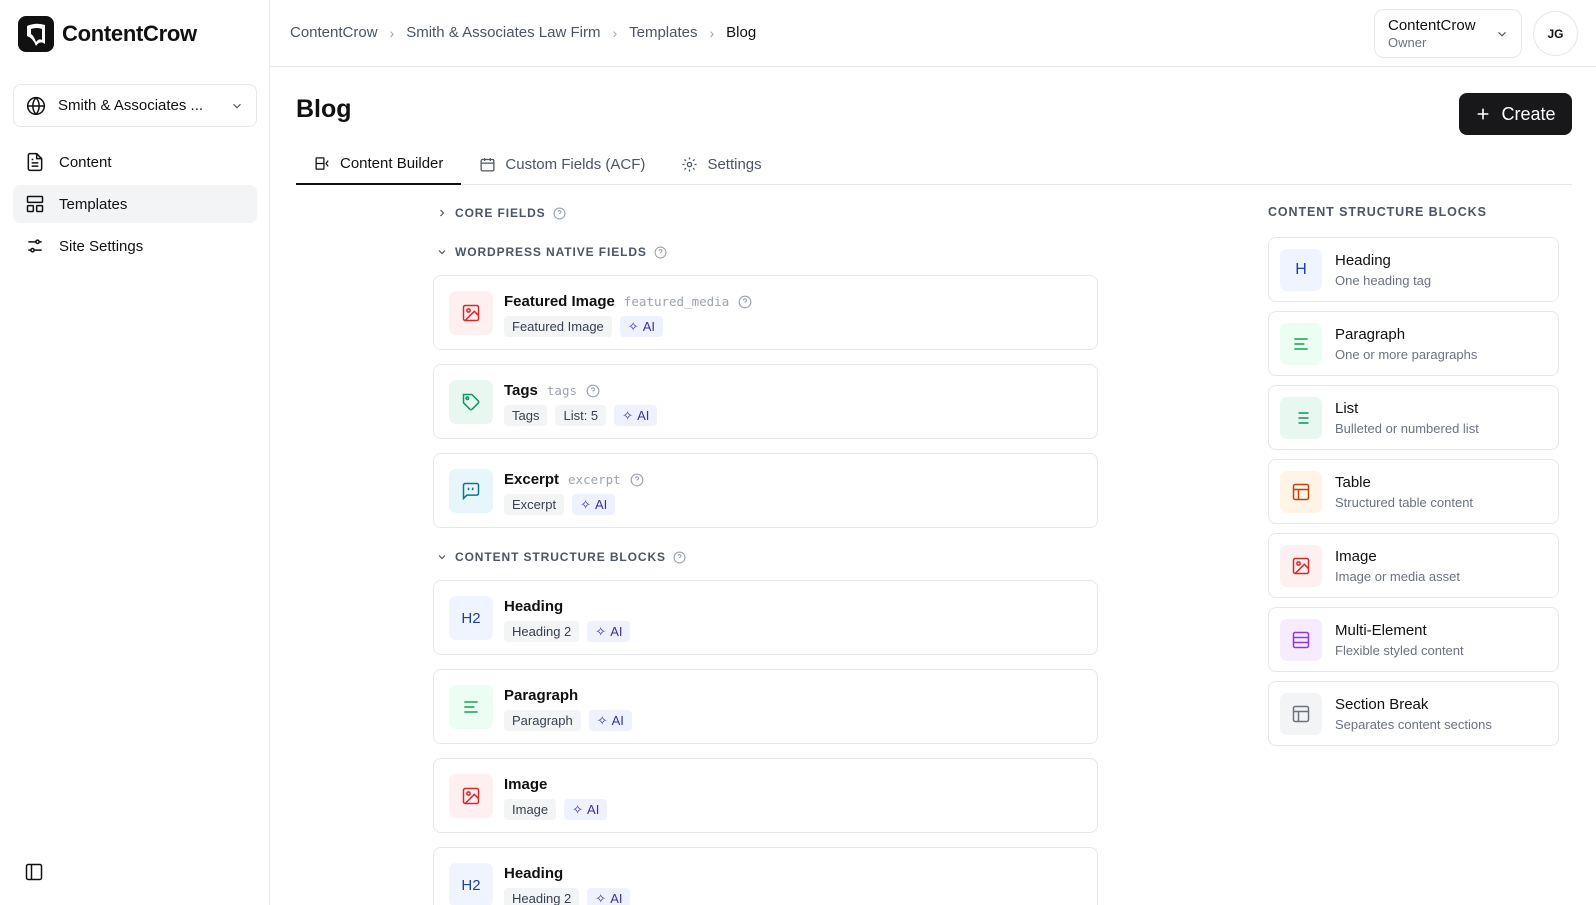  What do you see at coordinates (534, 606) in the screenshot?
I see `block-title: Heading` at bounding box center [534, 606].